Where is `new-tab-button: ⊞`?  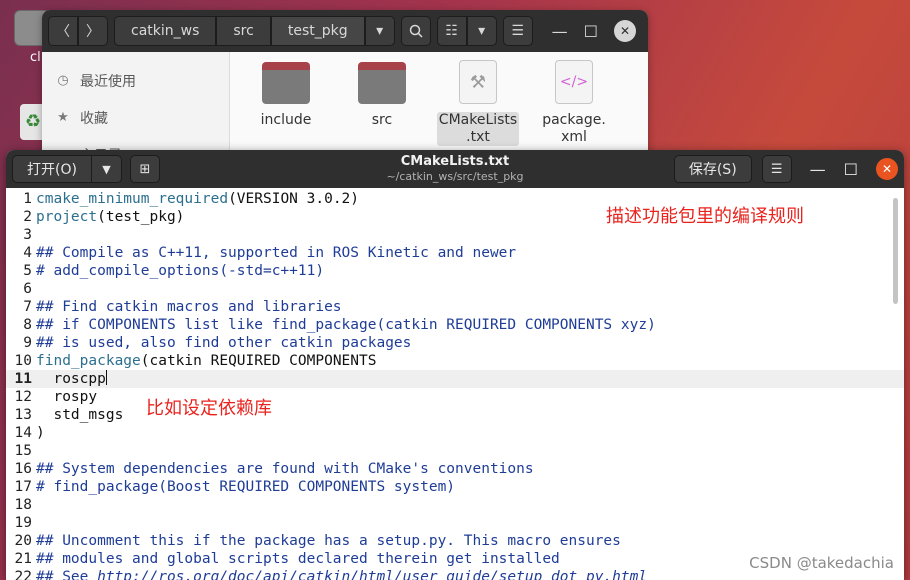 new-tab-button: ⊞ is located at coordinates (144, 169).